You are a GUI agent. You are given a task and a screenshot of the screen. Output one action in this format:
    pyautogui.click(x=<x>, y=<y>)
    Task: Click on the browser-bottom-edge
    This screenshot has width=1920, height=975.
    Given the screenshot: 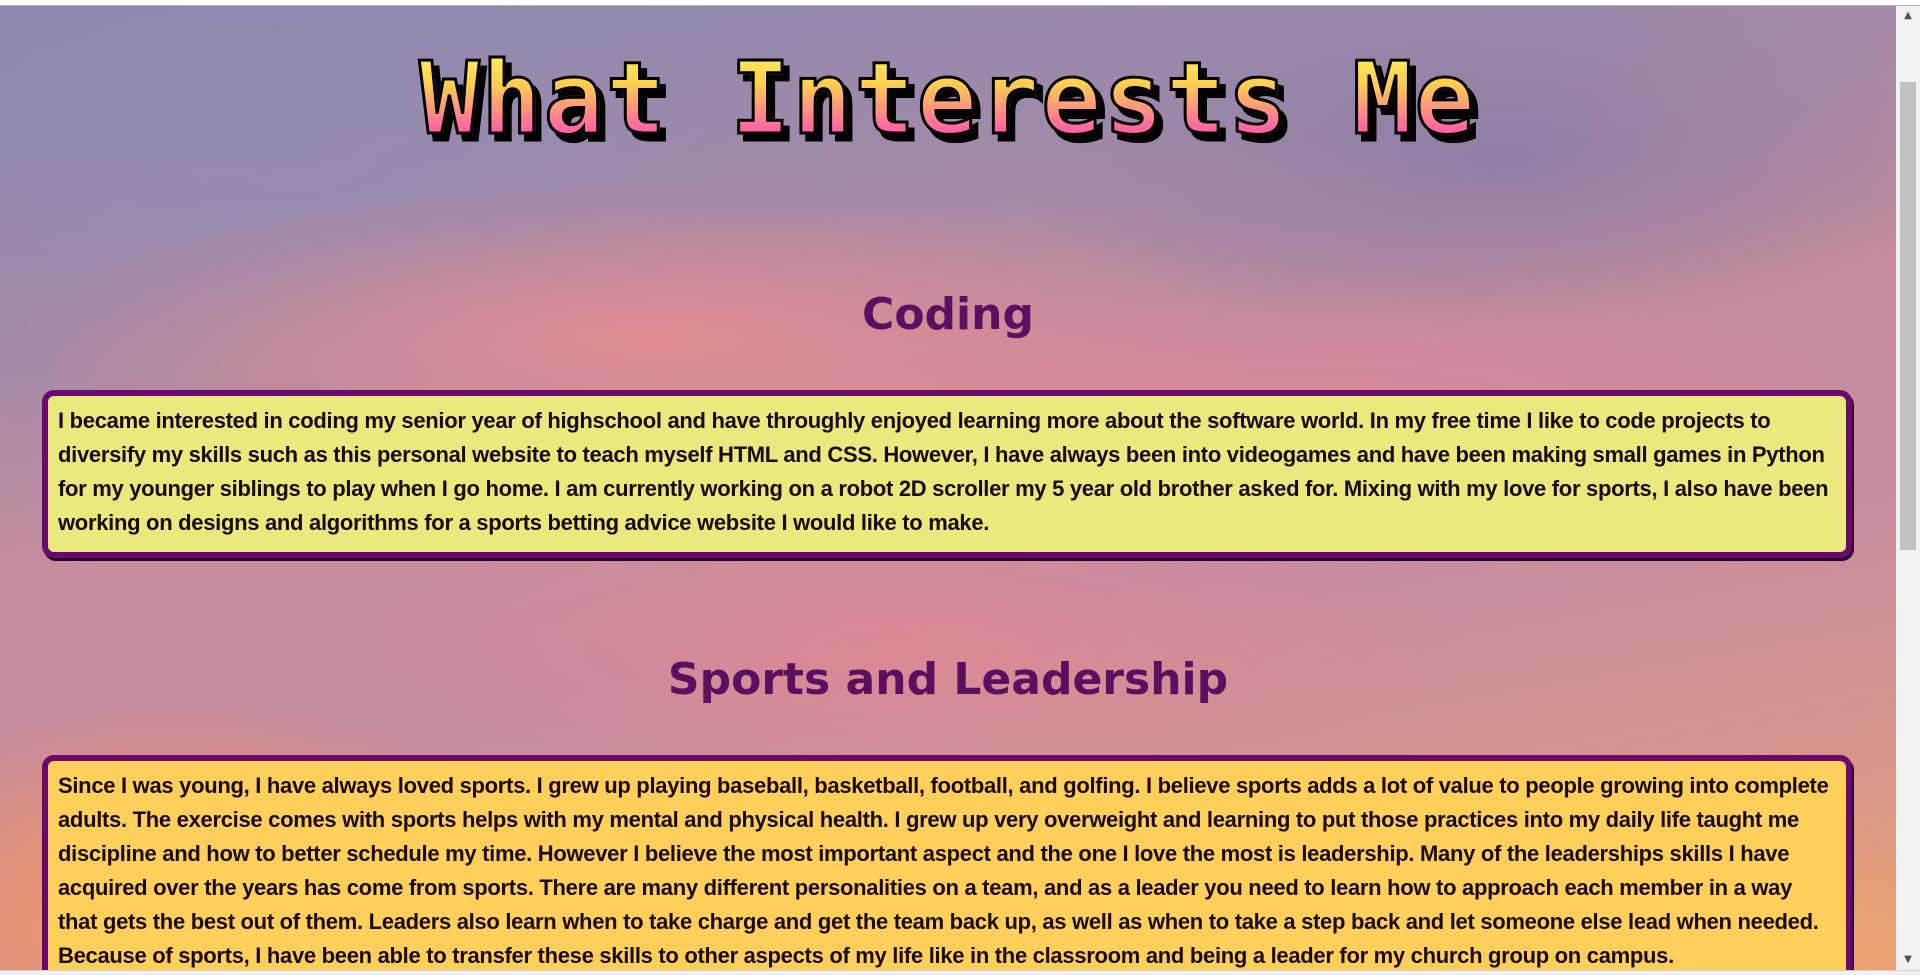 What is the action you would take?
    pyautogui.click(x=960, y=972)
    